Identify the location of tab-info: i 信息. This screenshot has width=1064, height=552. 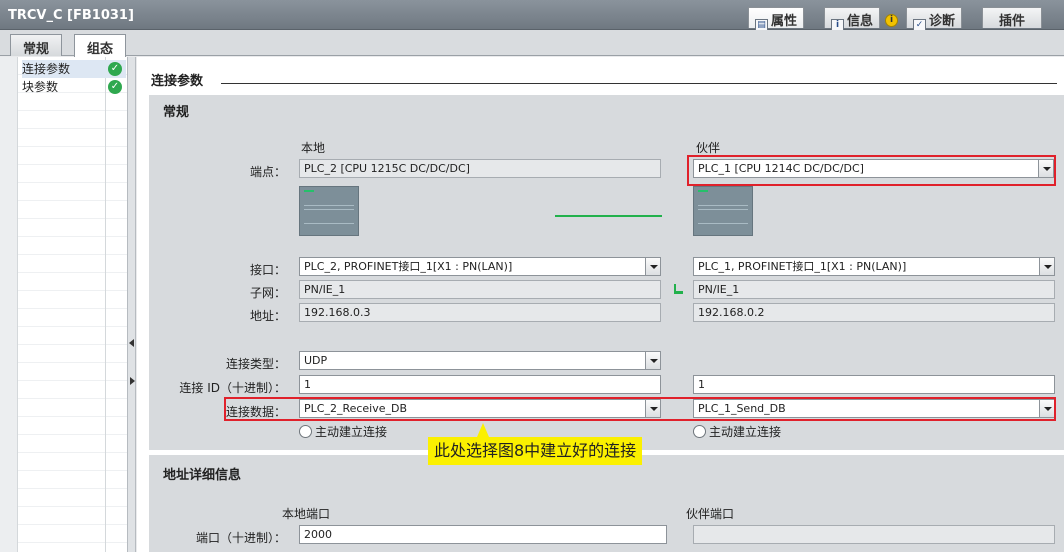
(852, 19).